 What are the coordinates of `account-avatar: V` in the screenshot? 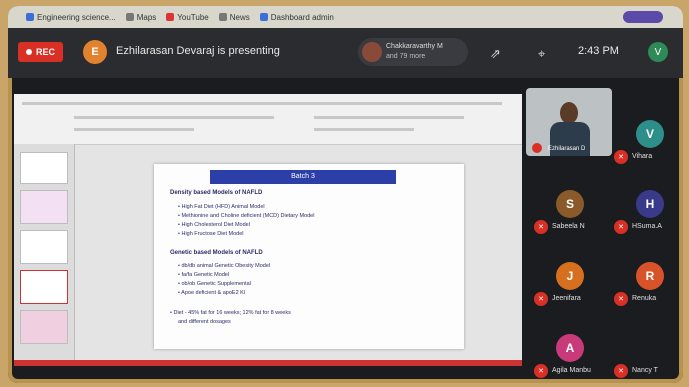 It's located at (658, 52).